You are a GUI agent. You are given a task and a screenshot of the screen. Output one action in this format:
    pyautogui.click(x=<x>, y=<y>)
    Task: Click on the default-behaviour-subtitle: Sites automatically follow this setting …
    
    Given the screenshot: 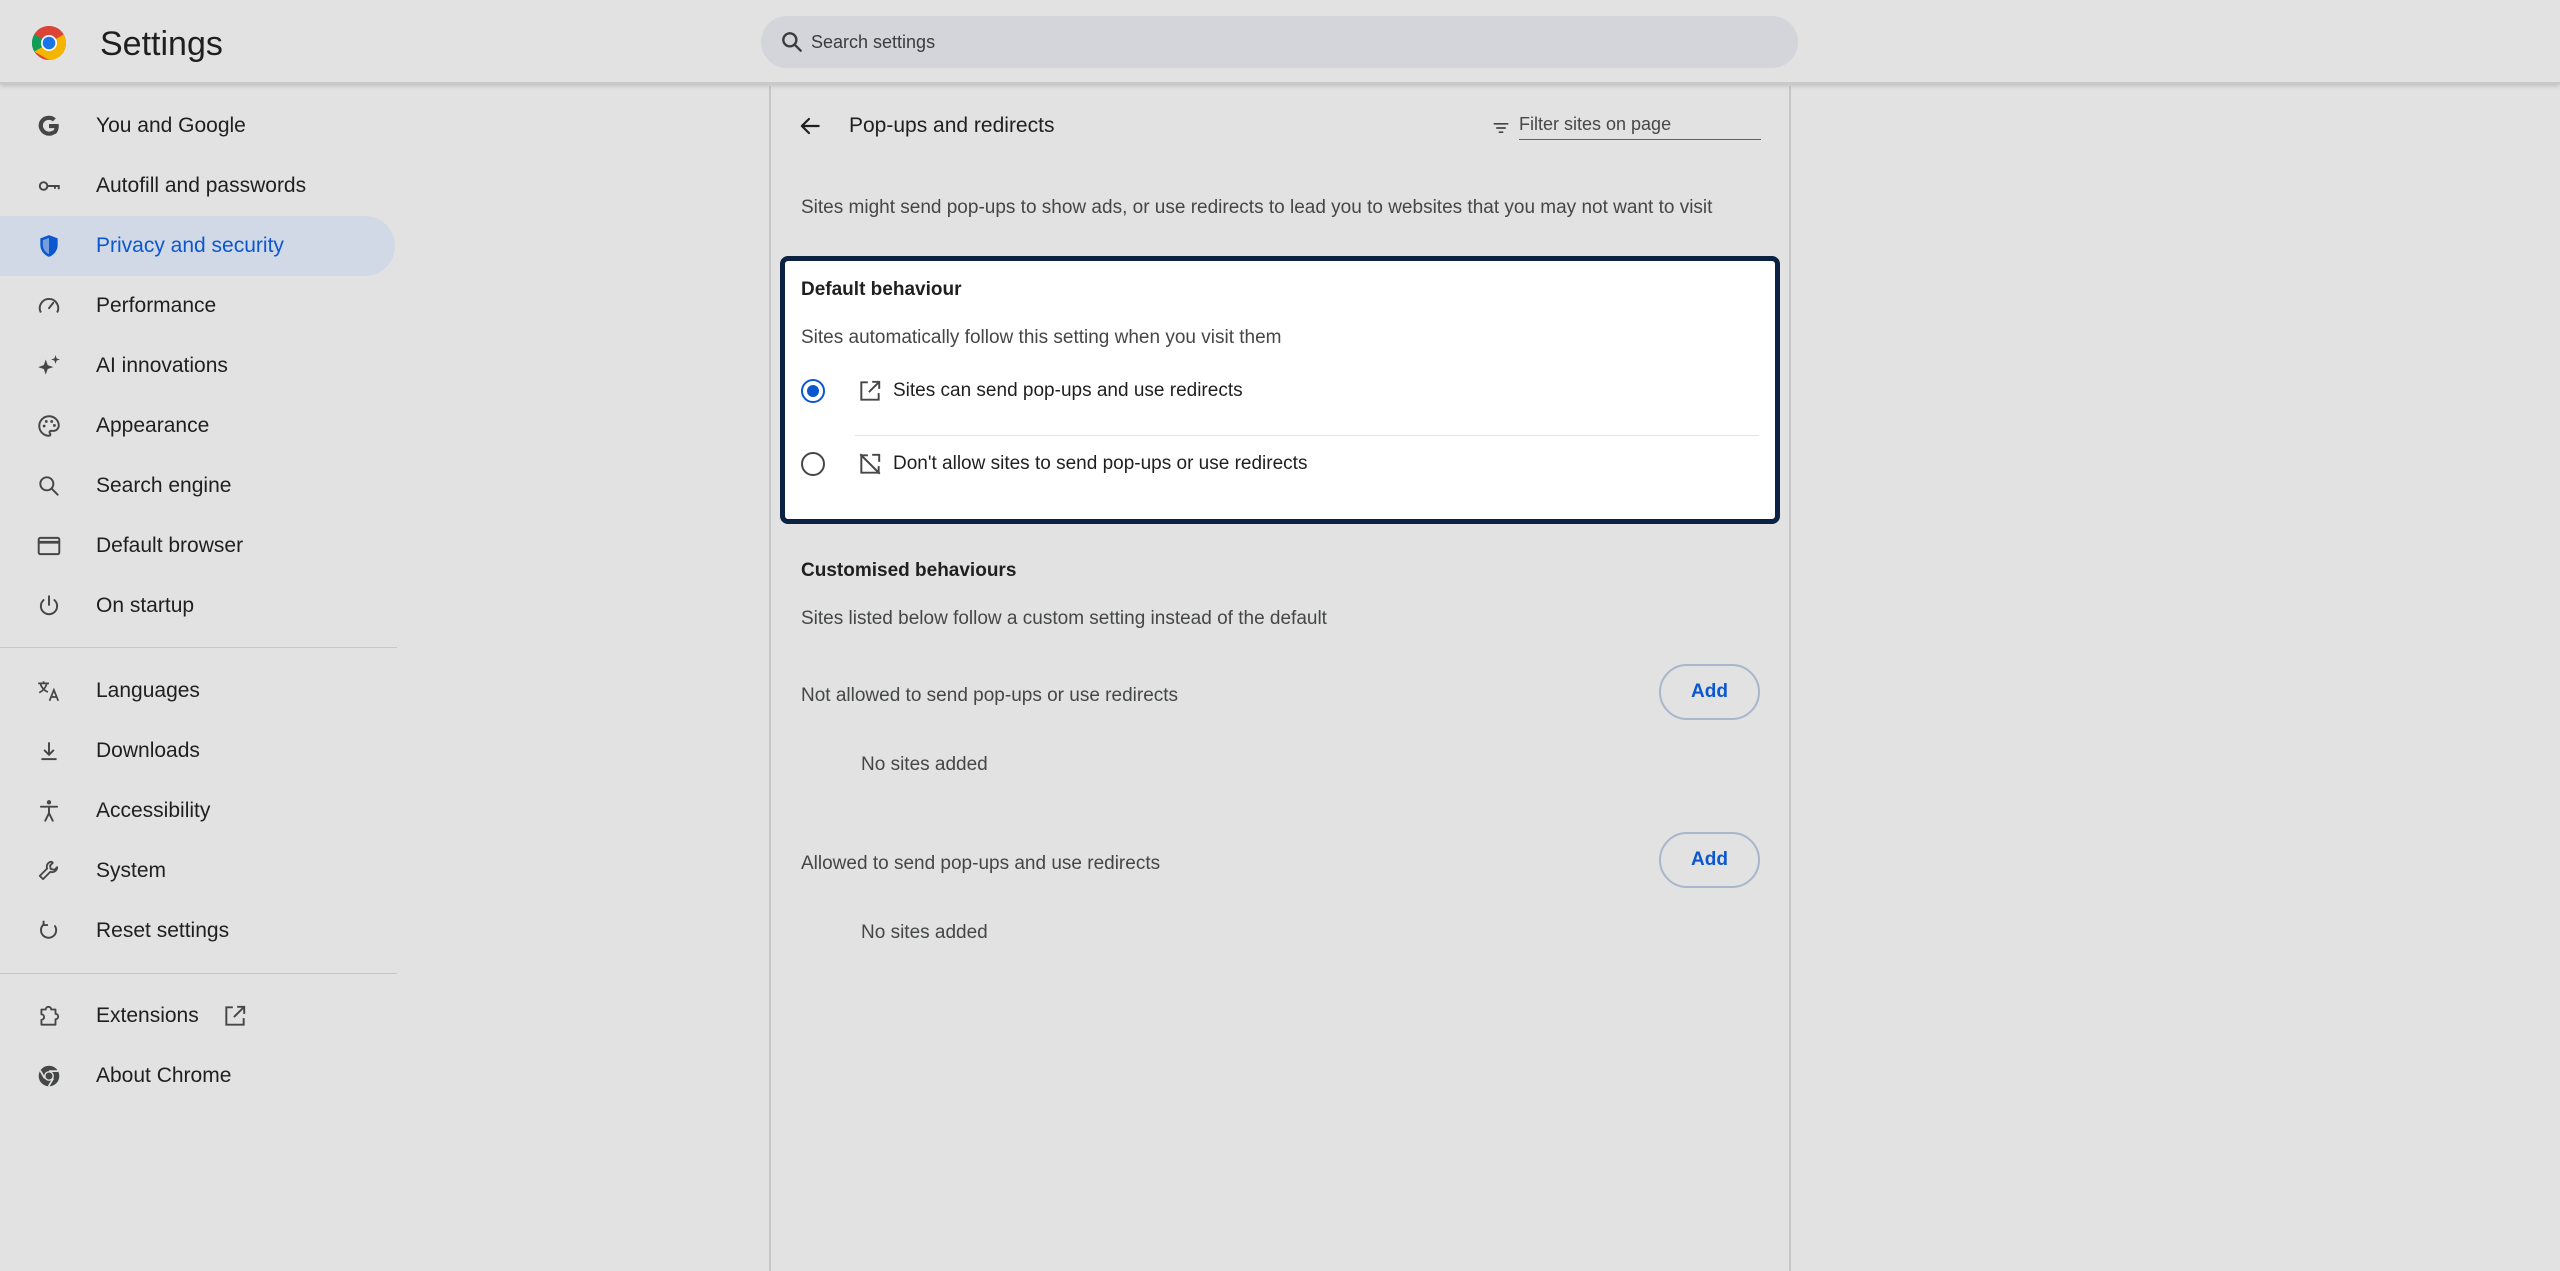 What is the action you would take?
    pyautogui.click(x=1041, y=337)
    